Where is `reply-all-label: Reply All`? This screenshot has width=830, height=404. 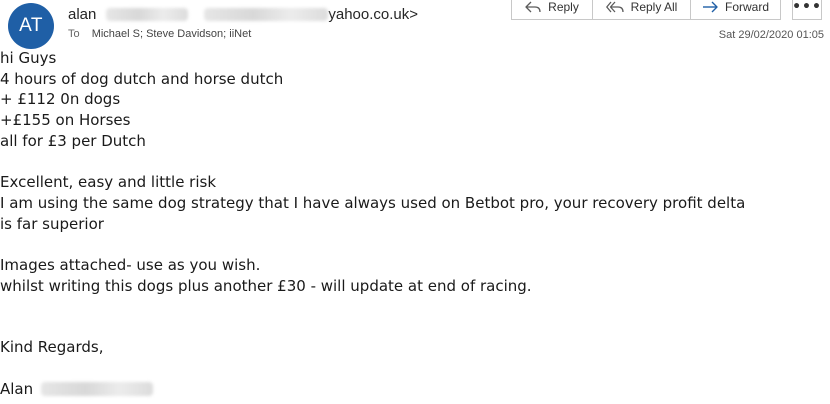 reply-all-label: Reply All is located at coordinates (654, 7).